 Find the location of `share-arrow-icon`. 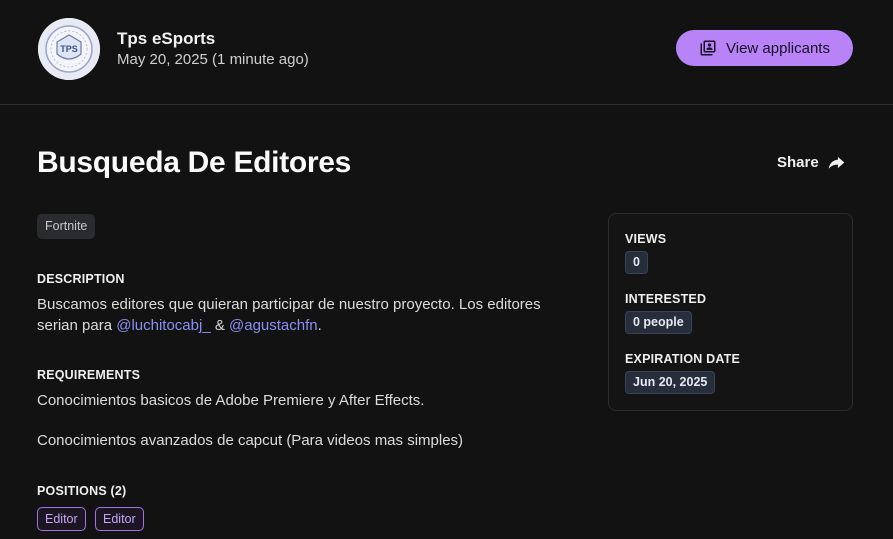

share-arrow-icon is located at coordinates (836, 162).